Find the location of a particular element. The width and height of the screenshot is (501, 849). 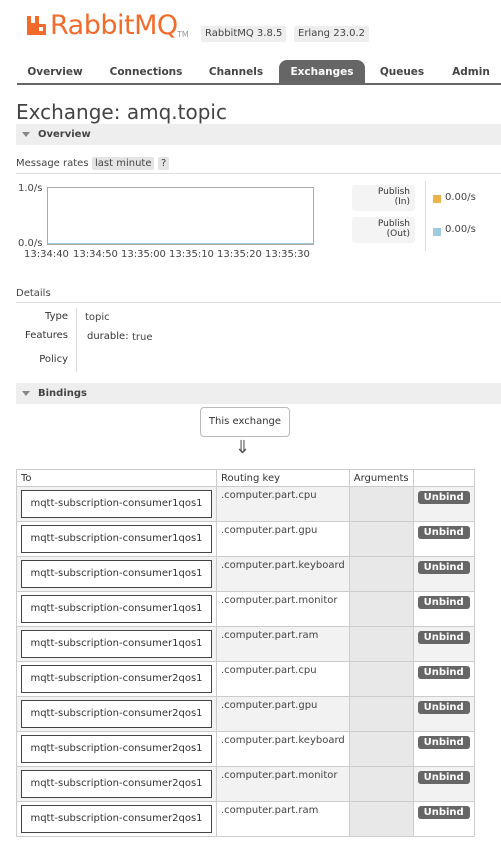

overview-section-toggle: Overview is located at coordinates (258, 134).